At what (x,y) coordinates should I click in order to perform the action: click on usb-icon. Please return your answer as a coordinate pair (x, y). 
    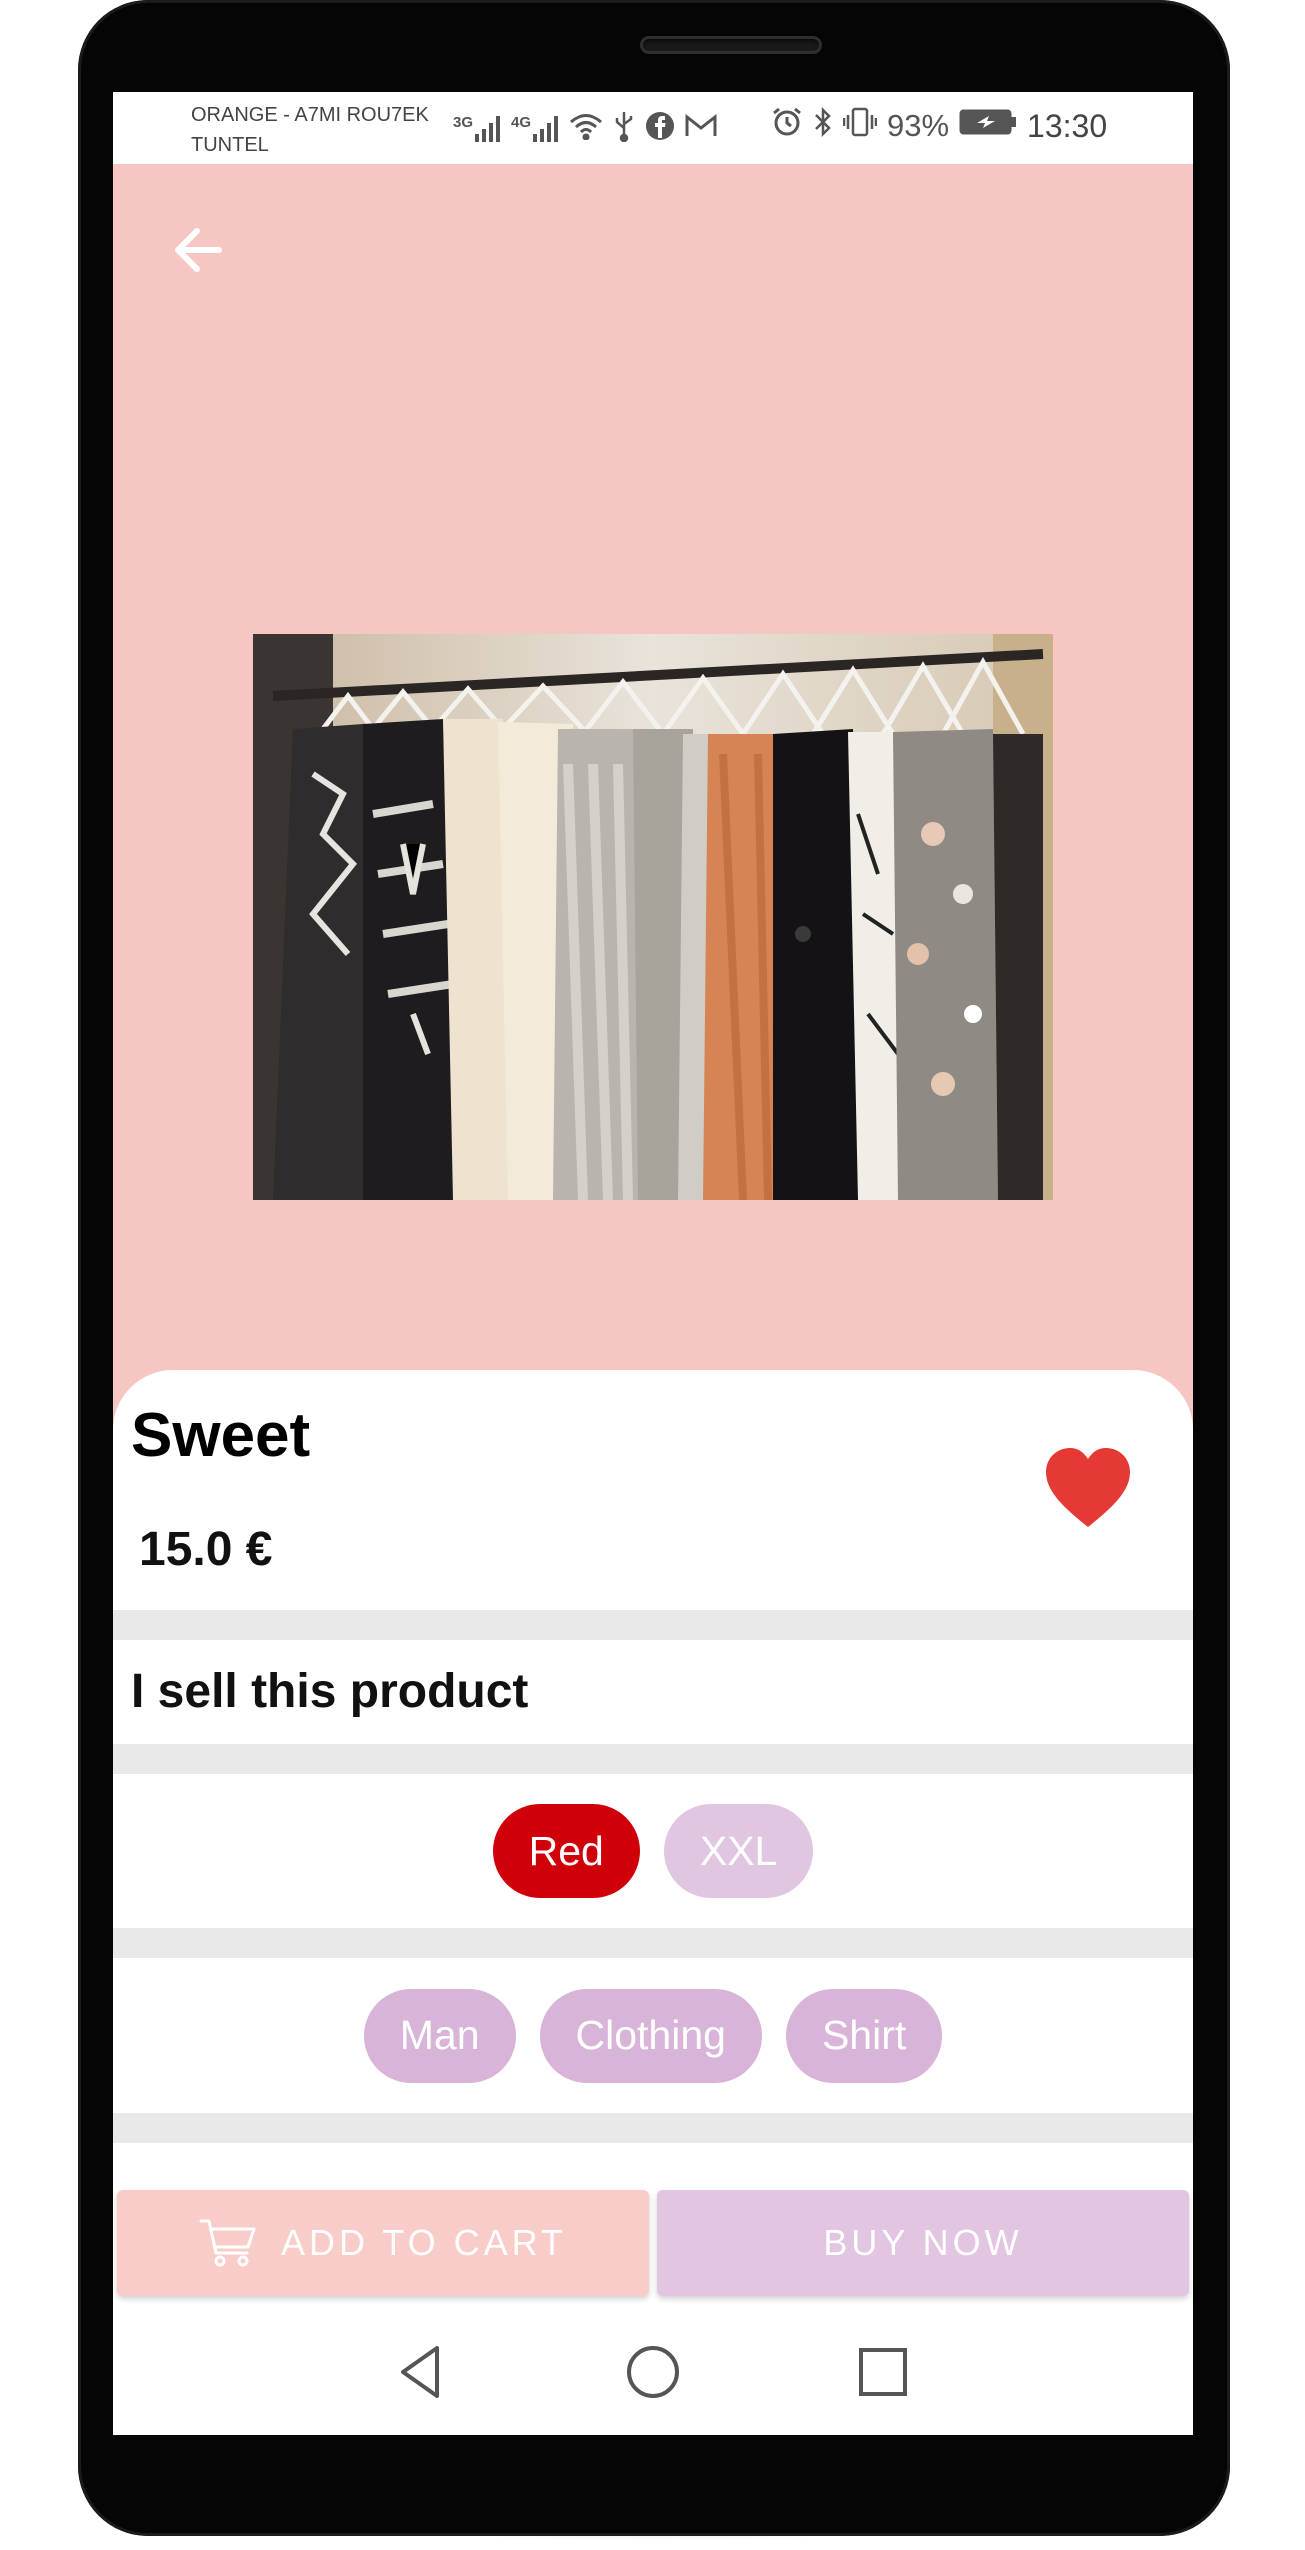
    Looking at the image, I should click on (624, 128).